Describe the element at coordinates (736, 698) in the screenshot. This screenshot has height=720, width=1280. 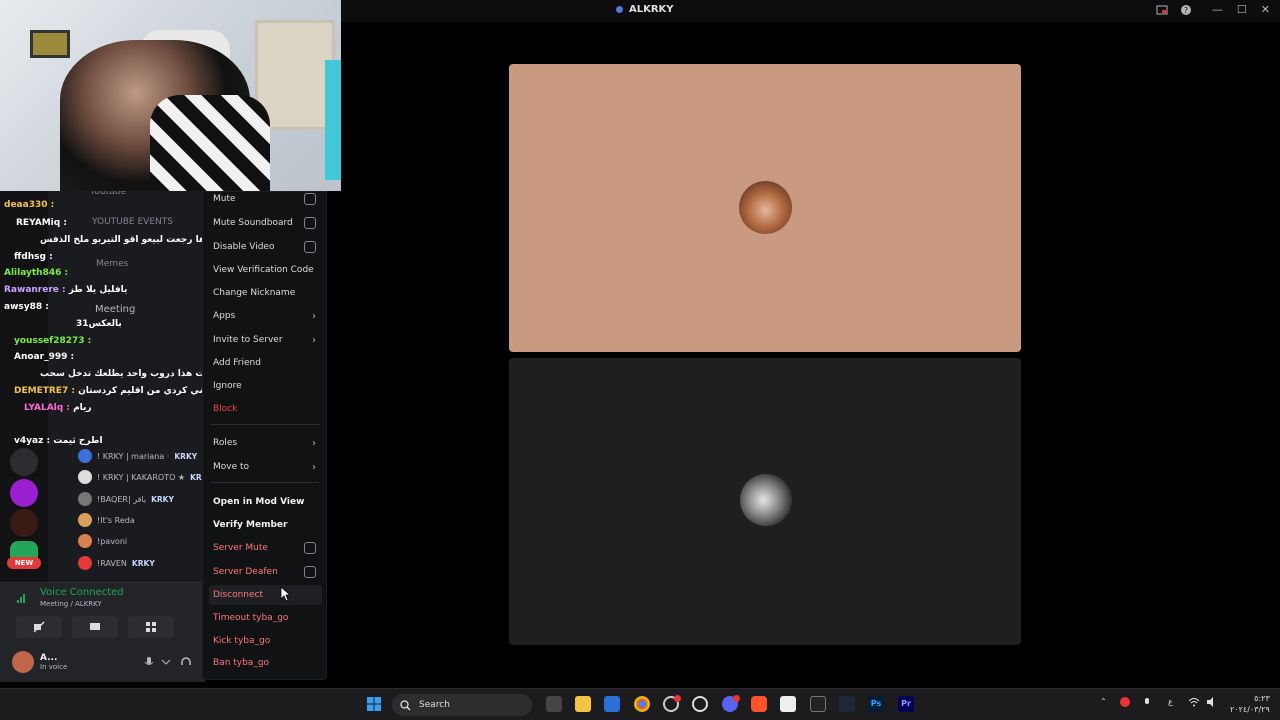
I see `notification-badge` at that location.